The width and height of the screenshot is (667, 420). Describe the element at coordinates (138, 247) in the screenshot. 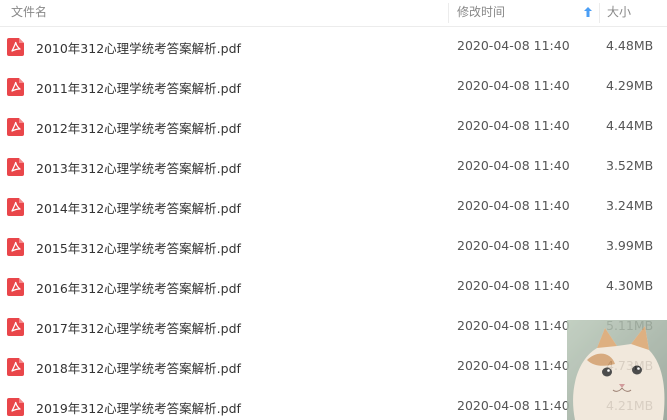

I see `file-name: 2015年312心理学统考答案解析.pdf` at that location.